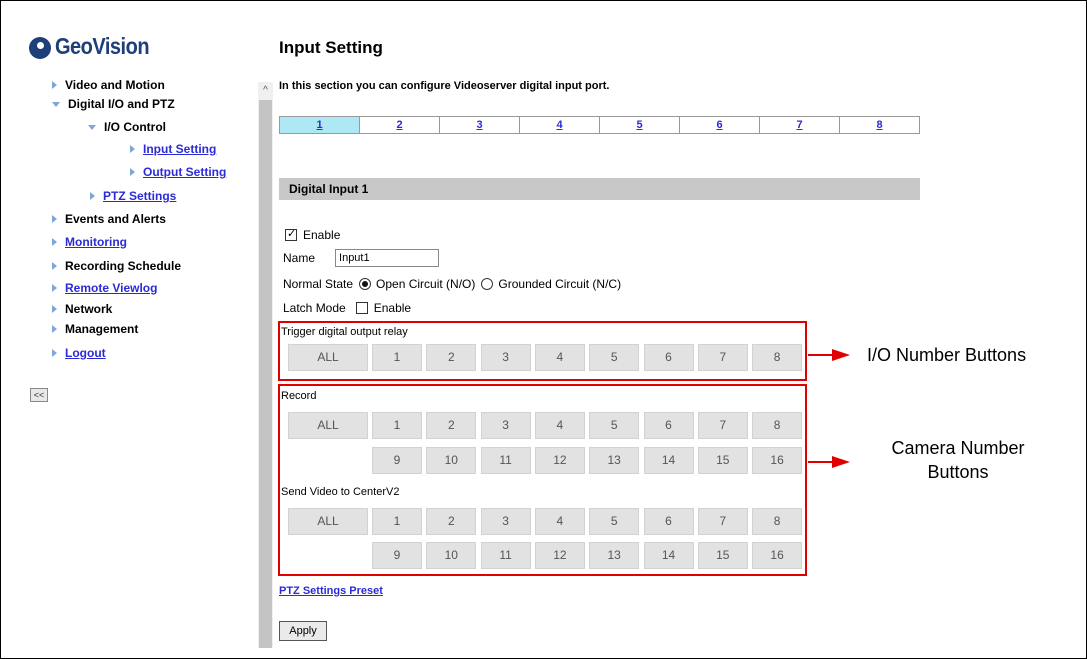 This screenshot has width=1087, height=659. I want to click on trigger-button-2: 2, so click(451, 357).